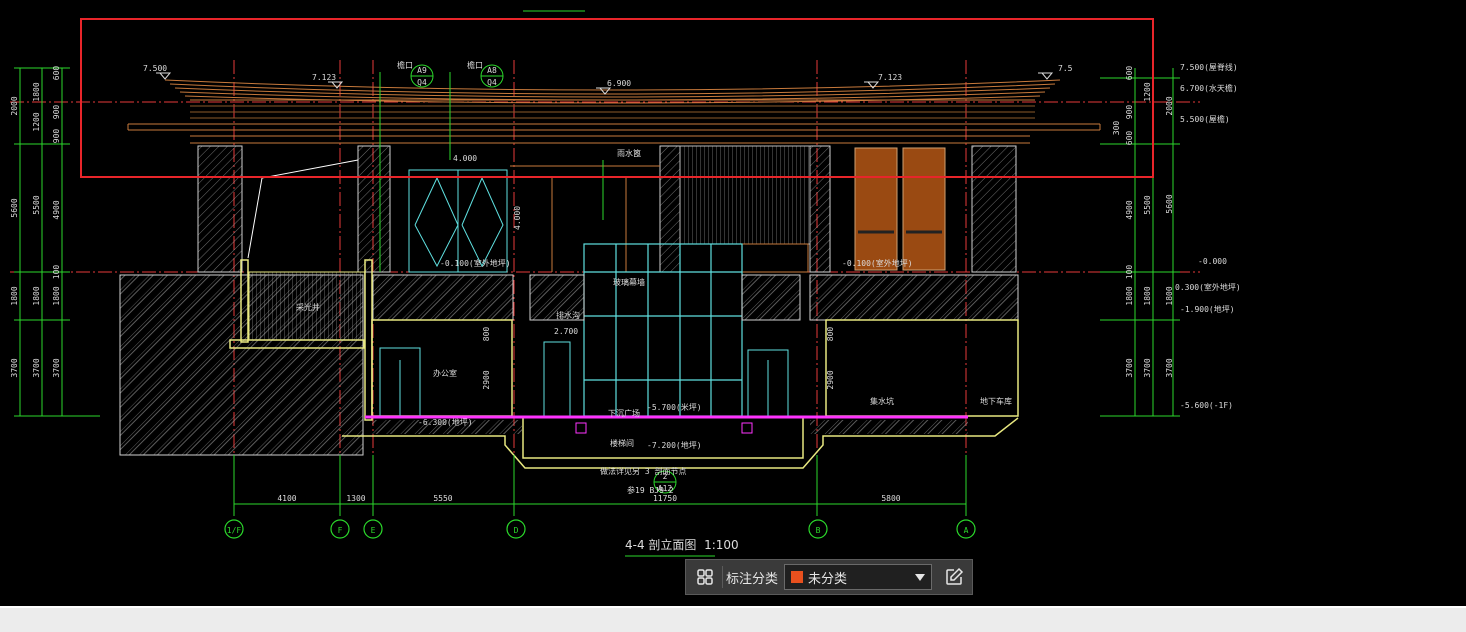 The image size is (1466, 632). What do you see at coordinates (890, 498) in the screenshot?
I see `bottom-dim: 5800` at bounding box center [890, 498].